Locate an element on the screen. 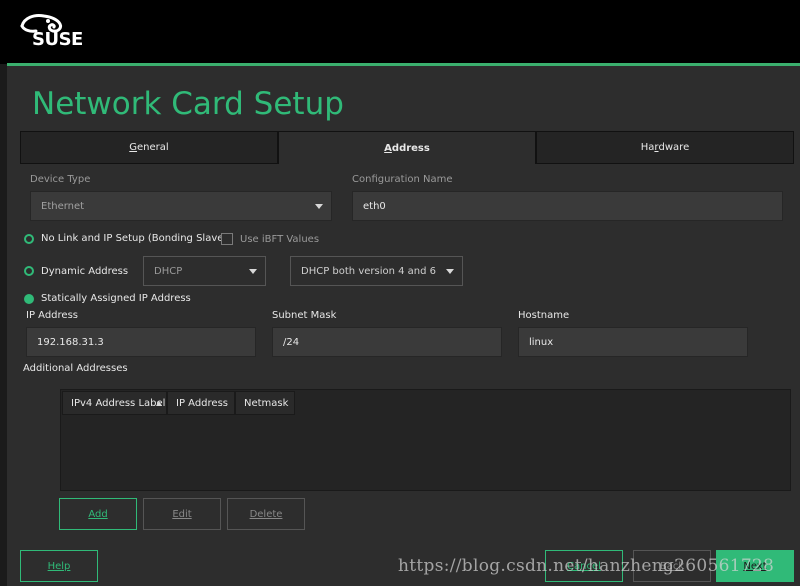 The image size is (800, 586). use-ibft-label: Use iBFT Values is located at coordinates (280, 239).